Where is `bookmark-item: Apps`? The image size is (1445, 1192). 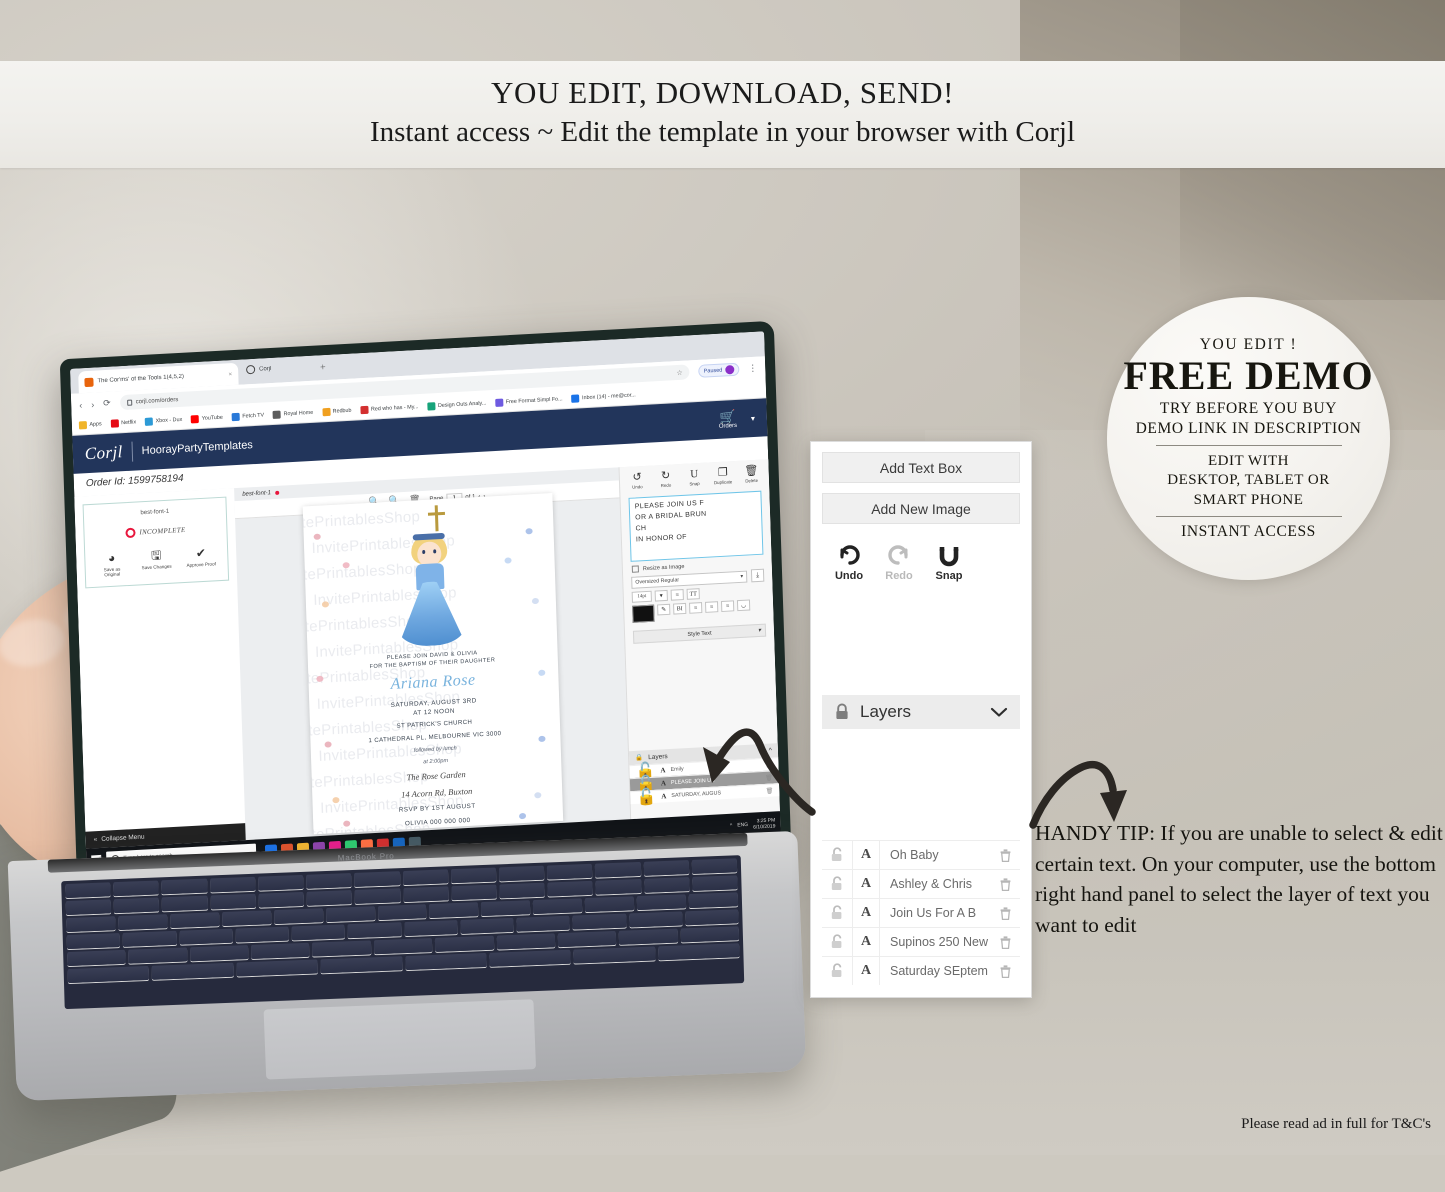 bookmark-item: Apps is located at coordinates (90, 425).